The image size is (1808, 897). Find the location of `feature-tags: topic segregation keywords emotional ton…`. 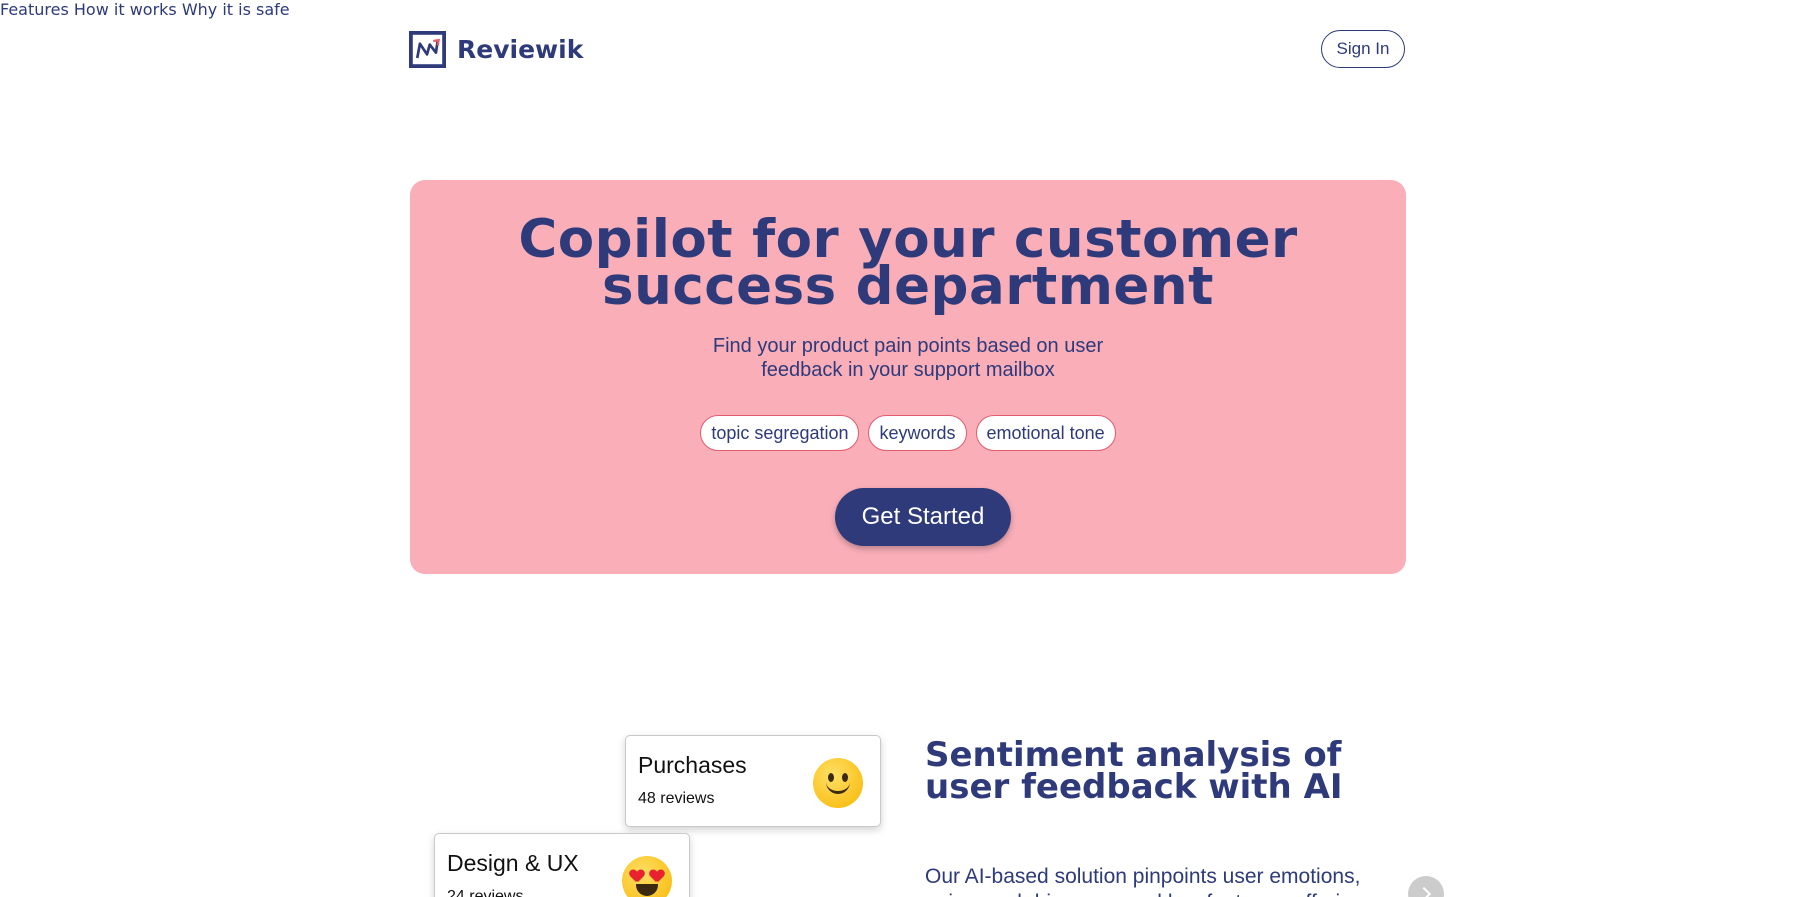

feature-tags: topic segregation keywords emotional ton… is located at coordinates (908, 433).